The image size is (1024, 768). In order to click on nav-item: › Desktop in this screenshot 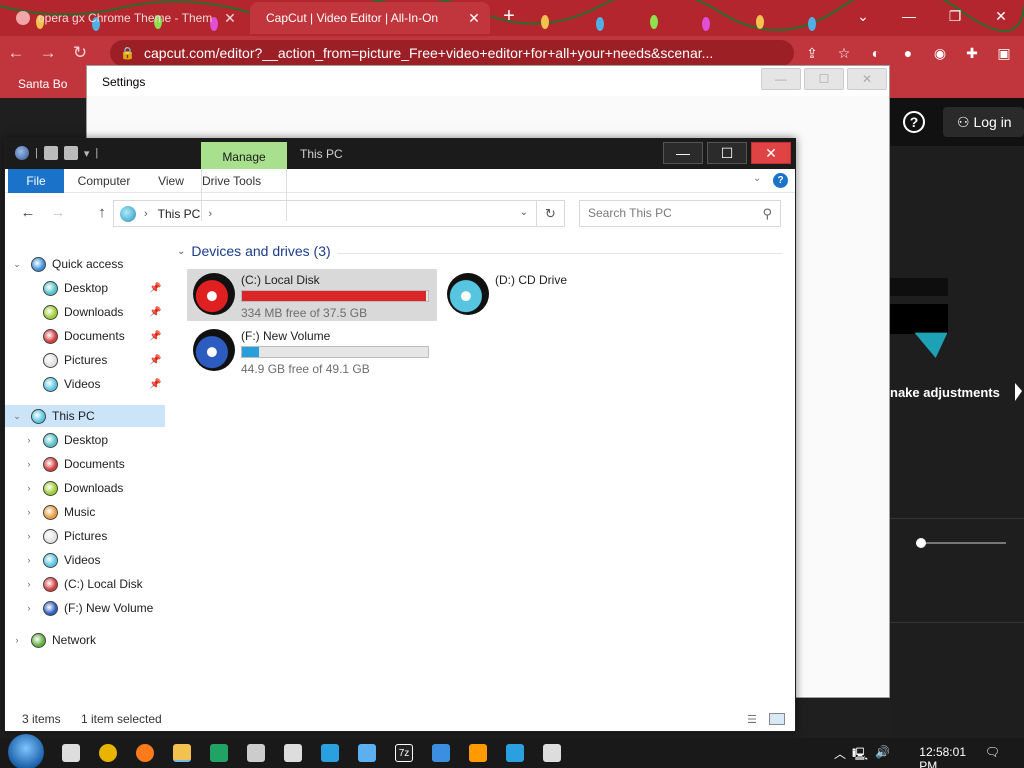, I will do `click(85, 440)`.